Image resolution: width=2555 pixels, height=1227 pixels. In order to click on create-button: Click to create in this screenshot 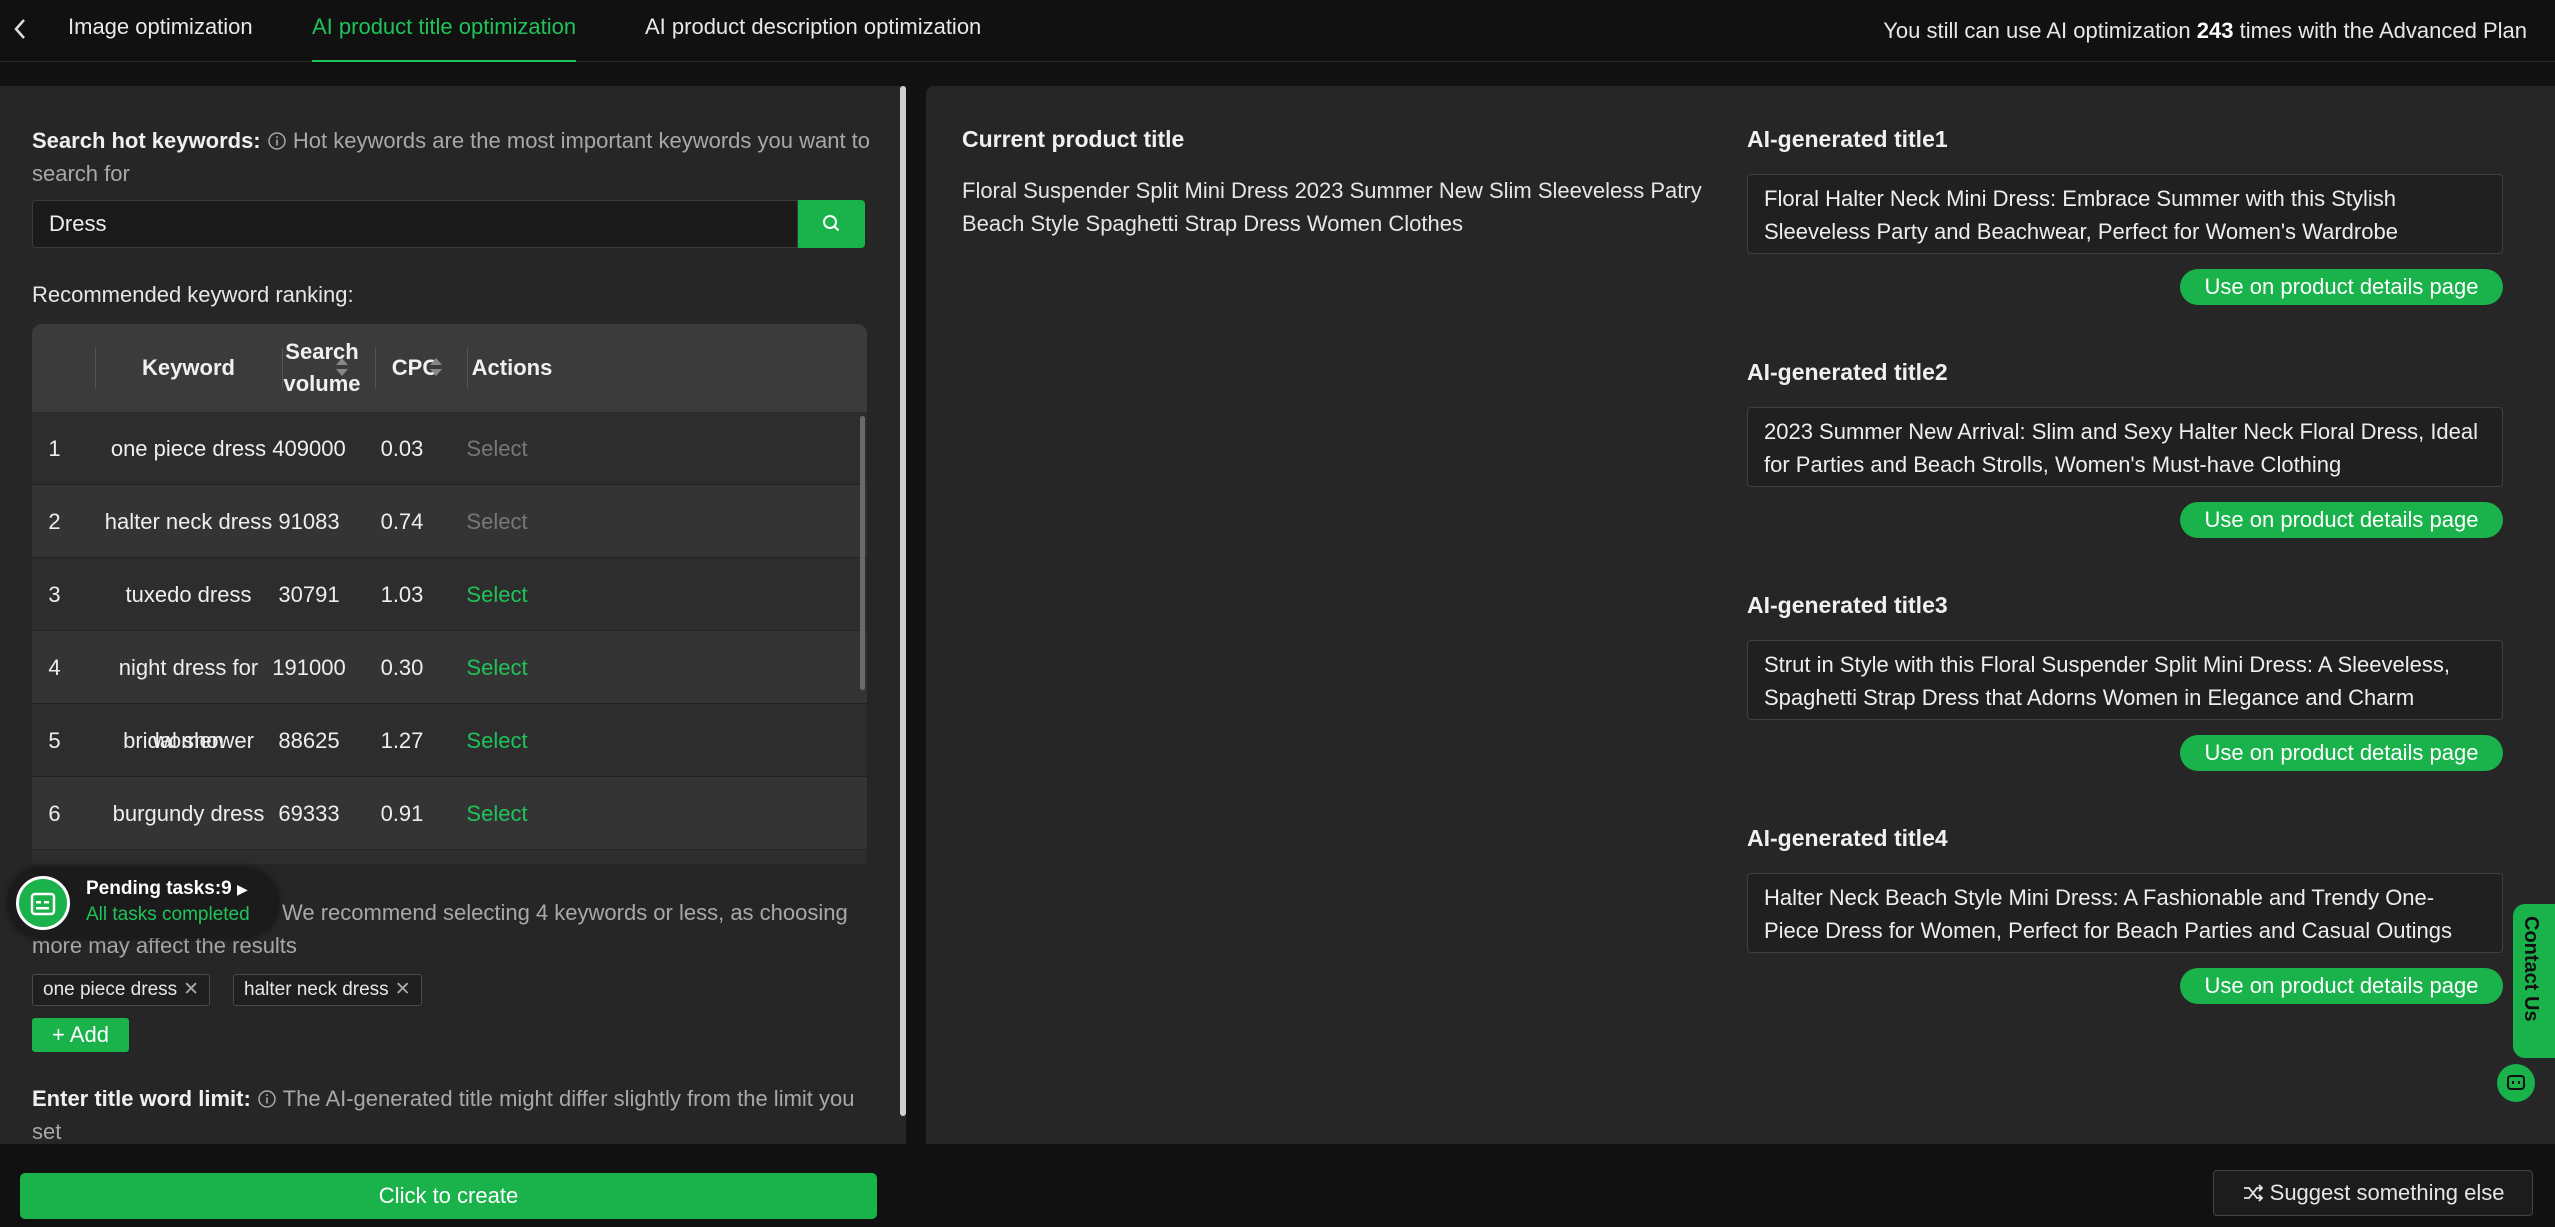, I will do `click(448, 1196)`.